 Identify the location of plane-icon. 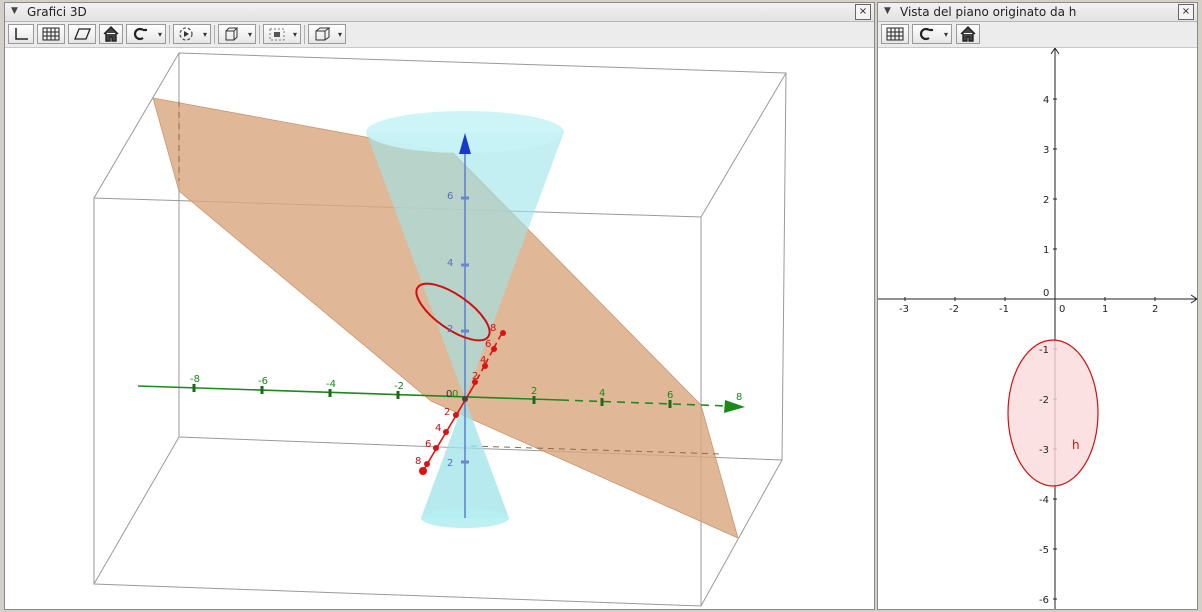
(82, 34).